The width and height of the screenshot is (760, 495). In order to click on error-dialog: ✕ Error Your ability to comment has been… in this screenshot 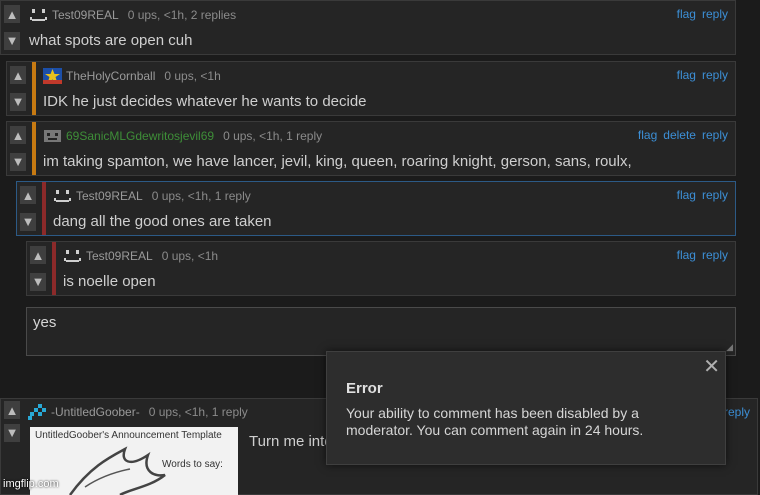, I will do `click(526, 408)`.